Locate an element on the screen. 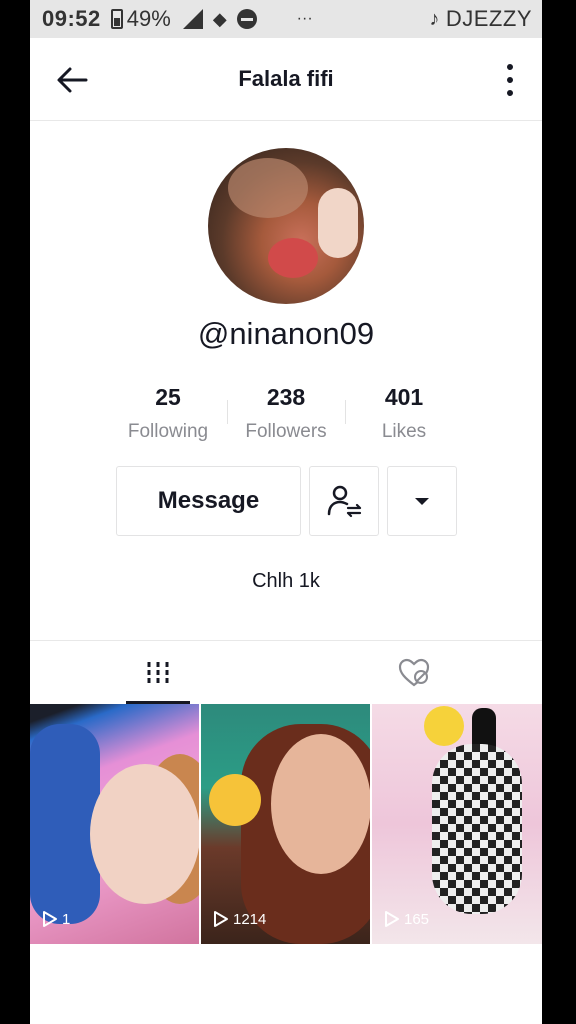 The height and width of the screenshot is (1024, 576). status-bar: 09:52 49% ◆ ··· ♪ DJEZZY is located at coordinates (286, 19).